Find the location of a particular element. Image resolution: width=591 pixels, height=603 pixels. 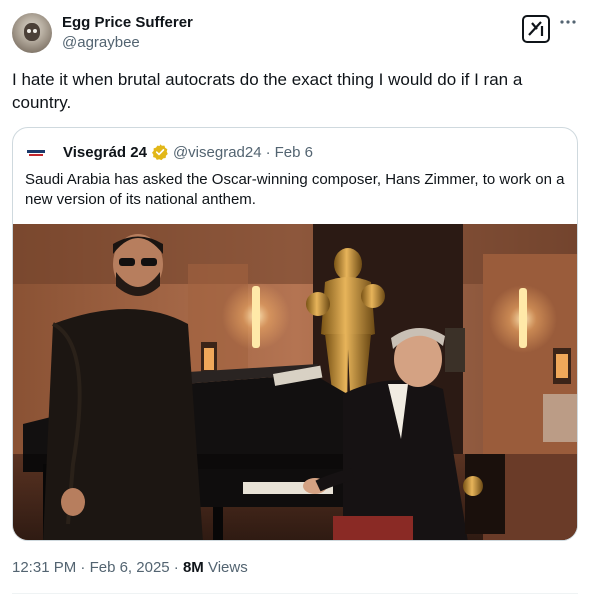

quoted-tweet-header: Visegrád 24 @visegrad24 · Feb 6 is located at coordinates (169, 152).